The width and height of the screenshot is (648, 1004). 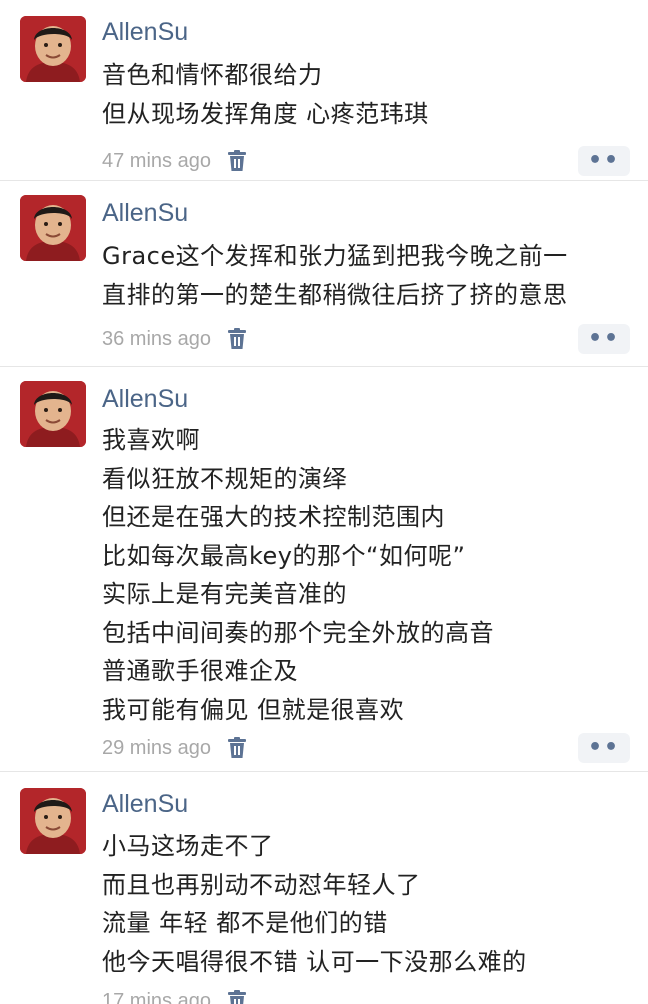 I want to click on comment-text-line: 流量 年轻 都不是他们的错, so click(x=245, y=923).